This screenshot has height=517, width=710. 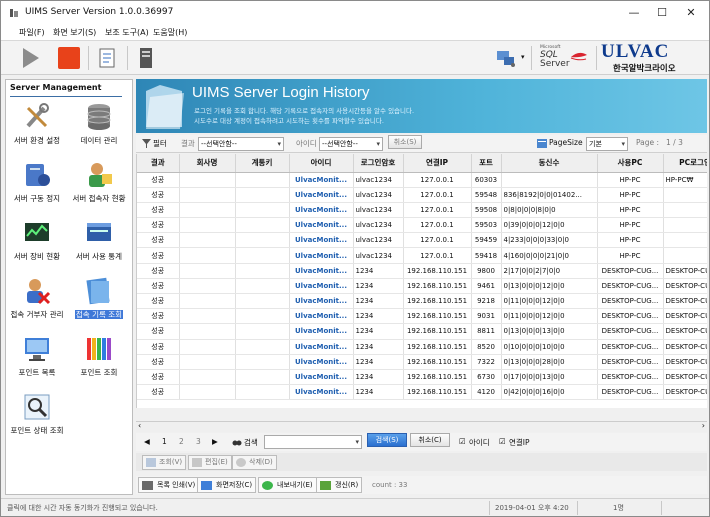 What do you see at coordinates (405, 142) in the screenshot?
I see `filter-cancel-button: 취소(S)` at bounding box center [405, 142].